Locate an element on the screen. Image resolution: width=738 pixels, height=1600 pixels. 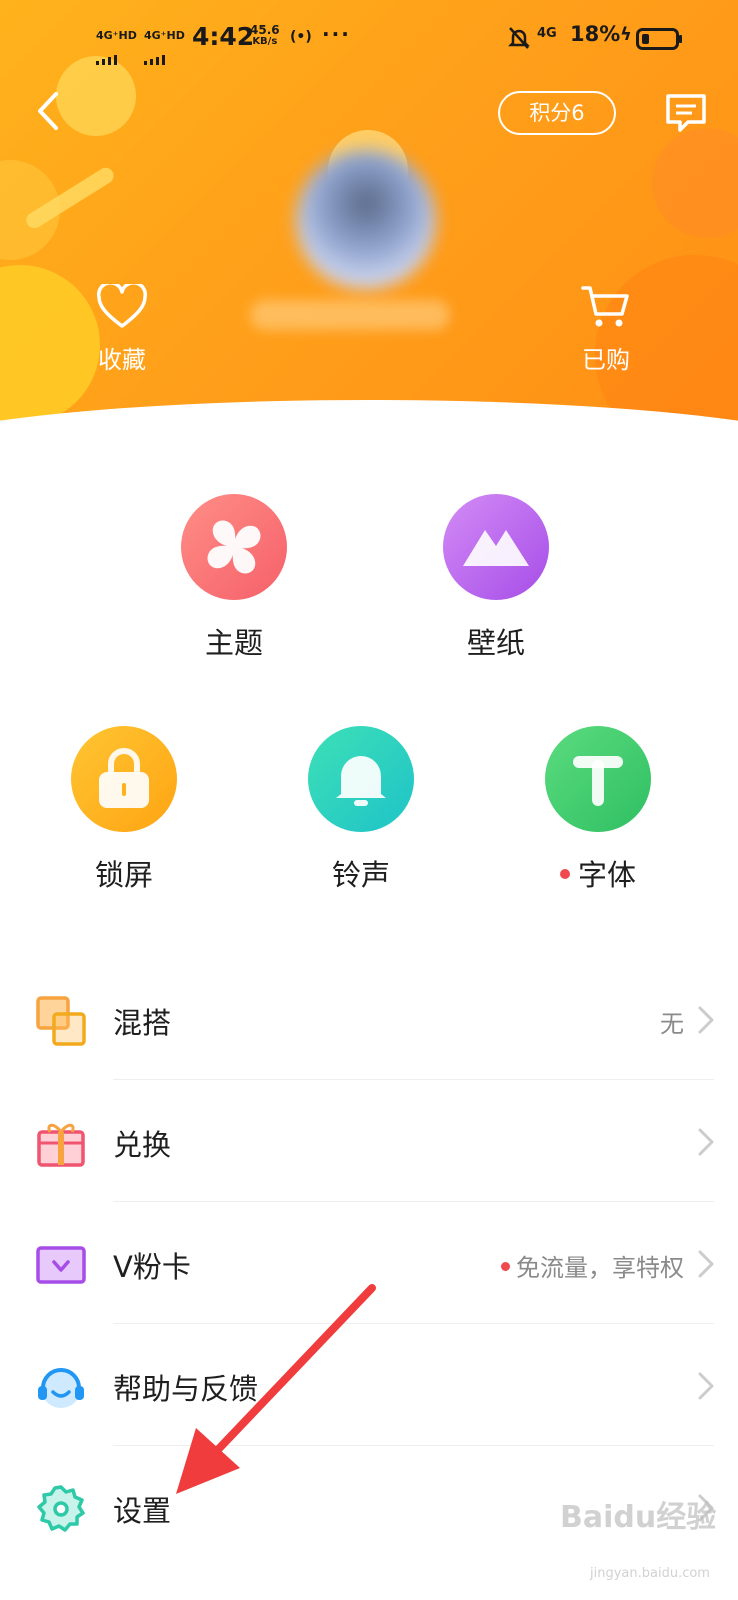
list-value: 免流量，享特权 is located at coordinates (592, 1265).